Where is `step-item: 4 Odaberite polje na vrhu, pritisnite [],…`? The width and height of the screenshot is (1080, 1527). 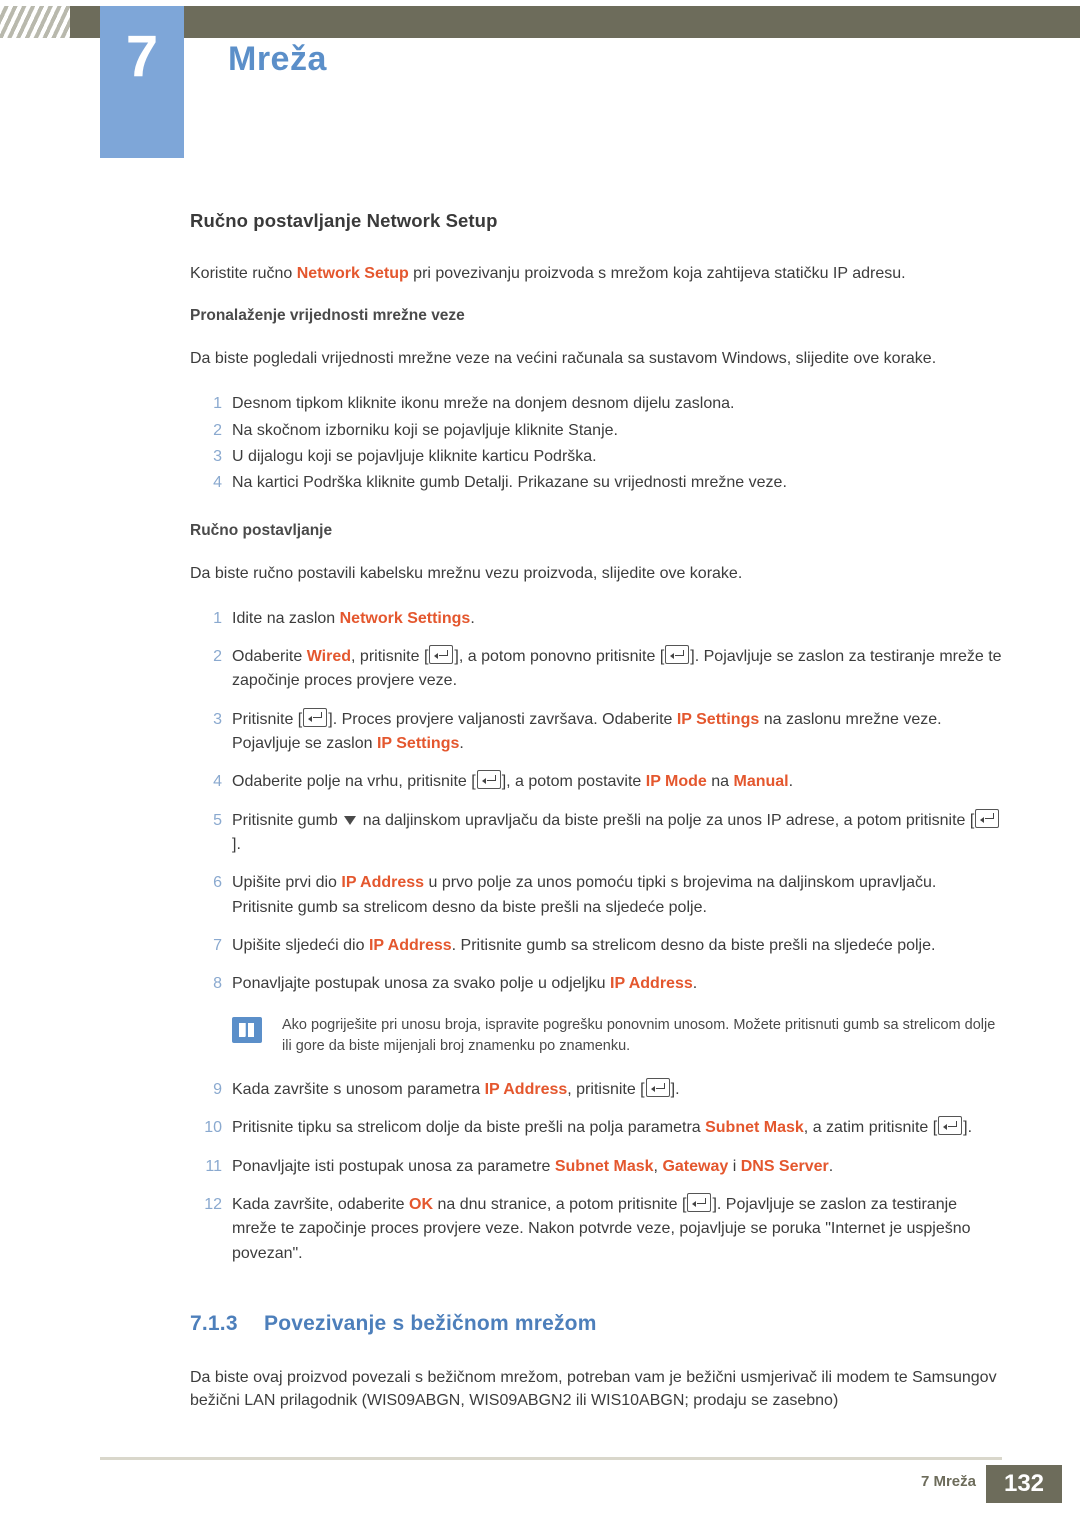 step-item: 4 Odaberite polje na vrhu, pritisnite [],… is located at coordinates (596, 782).